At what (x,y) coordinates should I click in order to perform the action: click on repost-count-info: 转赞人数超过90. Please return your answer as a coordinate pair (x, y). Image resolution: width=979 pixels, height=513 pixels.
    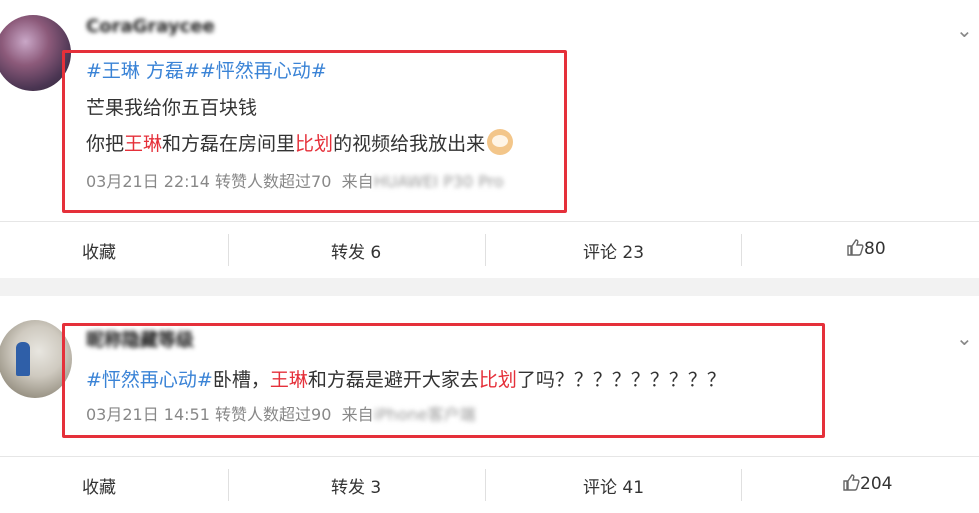
    Looking at the image, I should click on (273, 414).